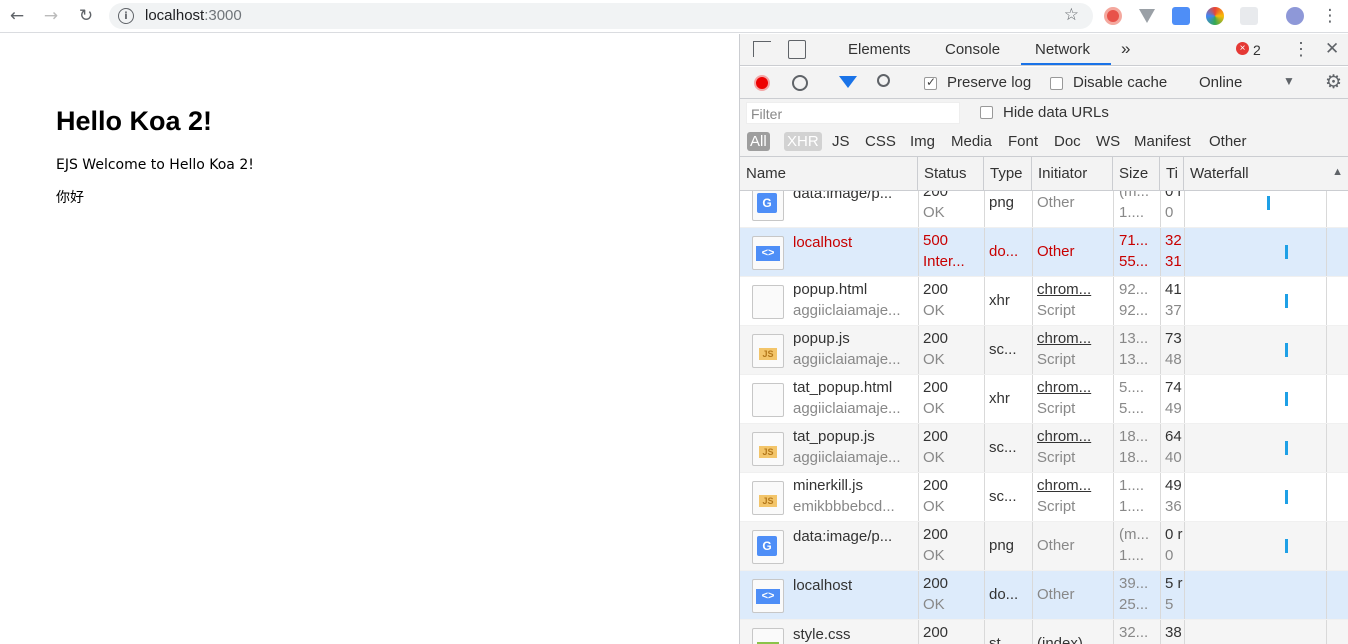 The width and height of the screenshot is (1348, 644). What do you see at coordinates (768, 449) in the screenshot?
I see `js-file-icon` at bounding box center [768, 449].